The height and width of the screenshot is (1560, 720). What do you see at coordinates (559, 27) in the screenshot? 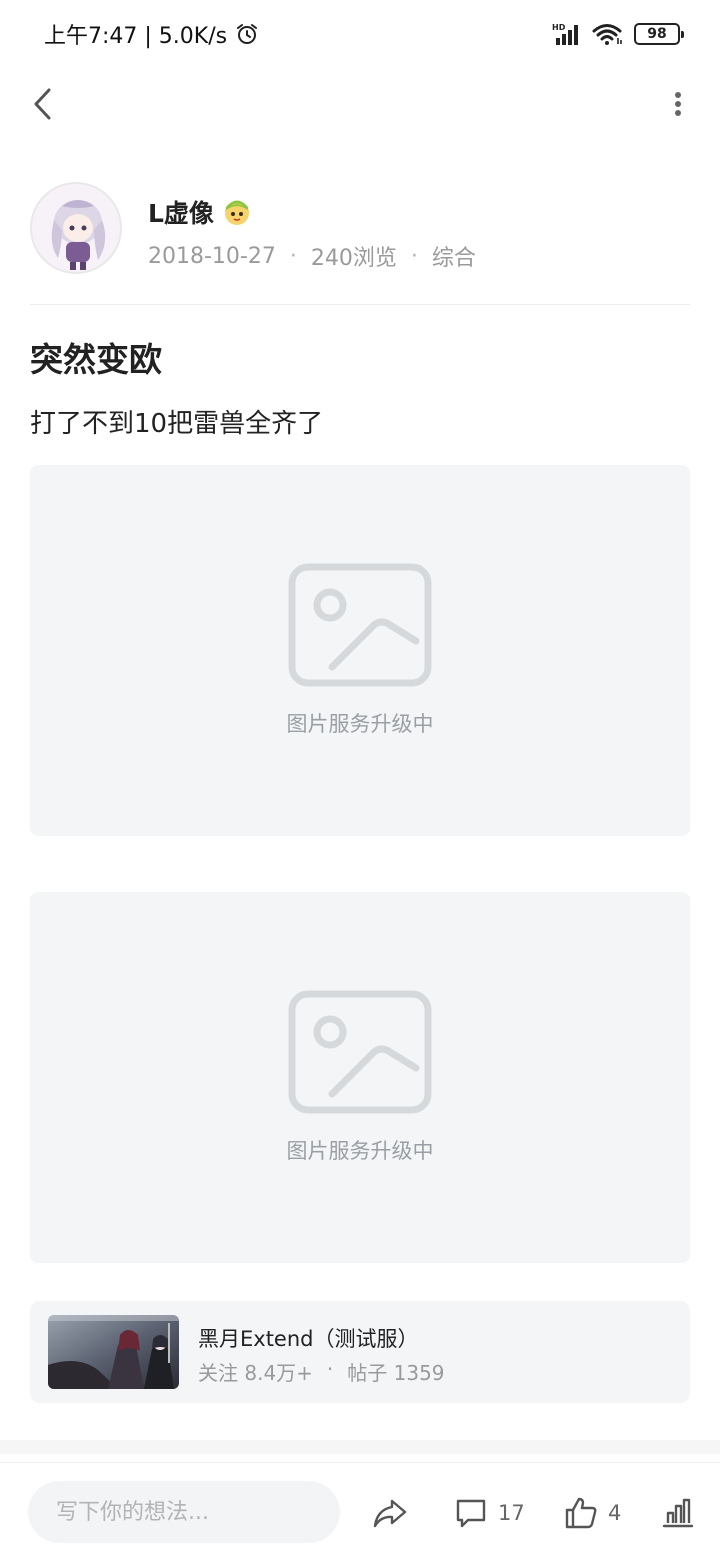
I see `signal-hd-label: HD` at bounding box center [559, 27].